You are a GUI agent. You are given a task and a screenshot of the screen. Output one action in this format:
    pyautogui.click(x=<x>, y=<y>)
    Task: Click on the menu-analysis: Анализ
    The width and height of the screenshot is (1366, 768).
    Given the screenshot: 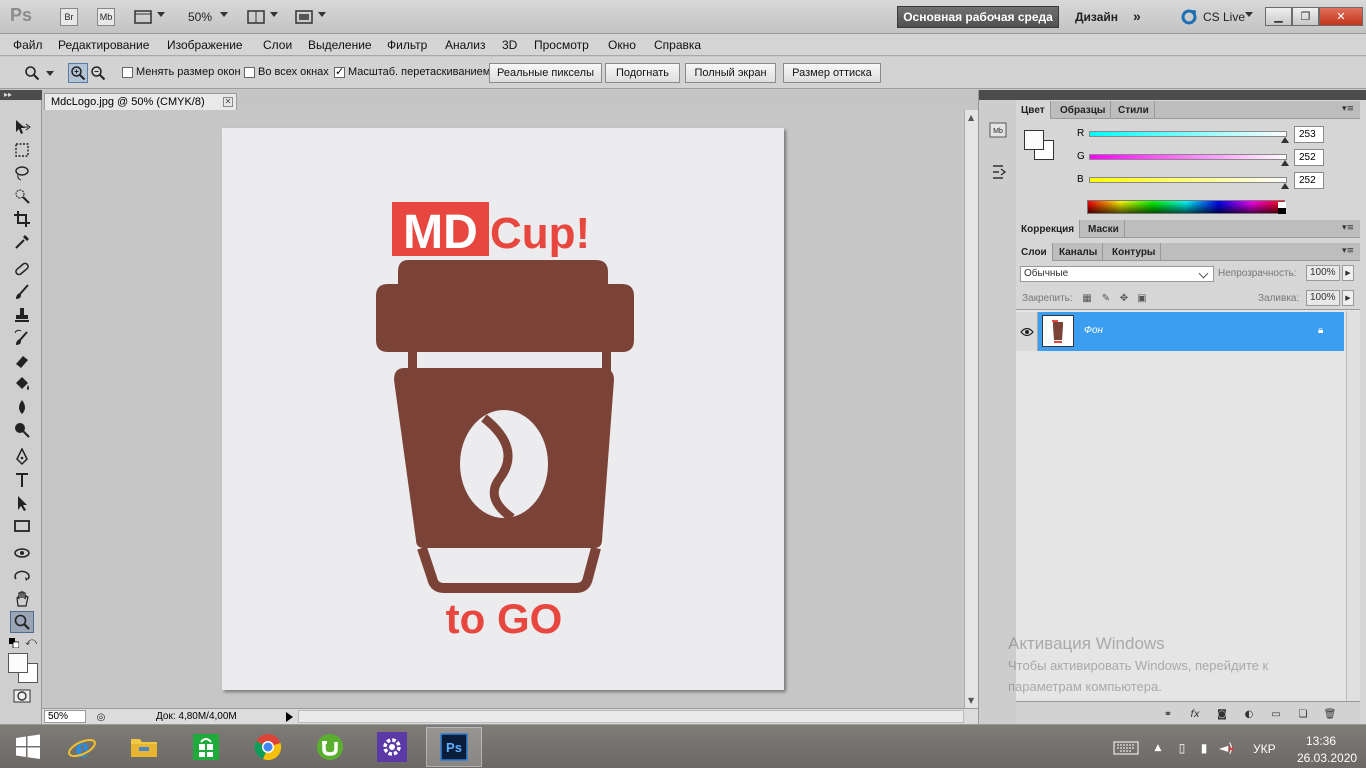 What is the action you would take?
    pyautogui.click(x=465, y=45)
    